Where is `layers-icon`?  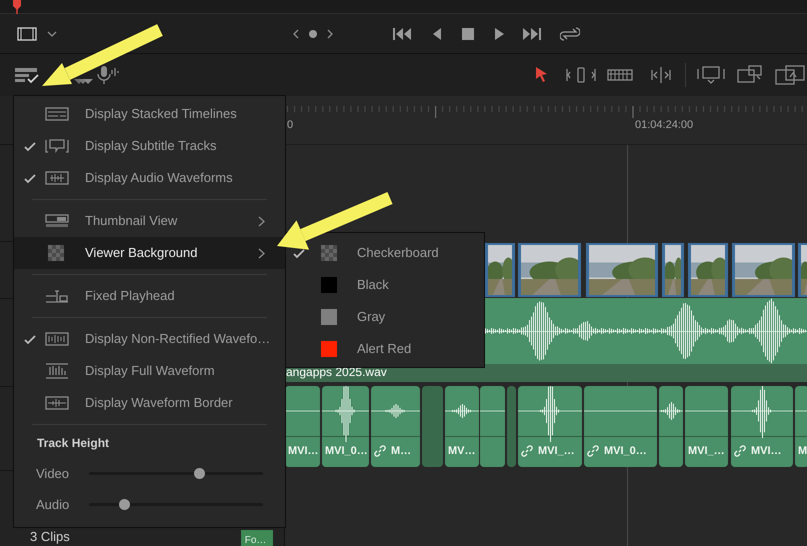
layers-icon is located at coordinates (84, 82).